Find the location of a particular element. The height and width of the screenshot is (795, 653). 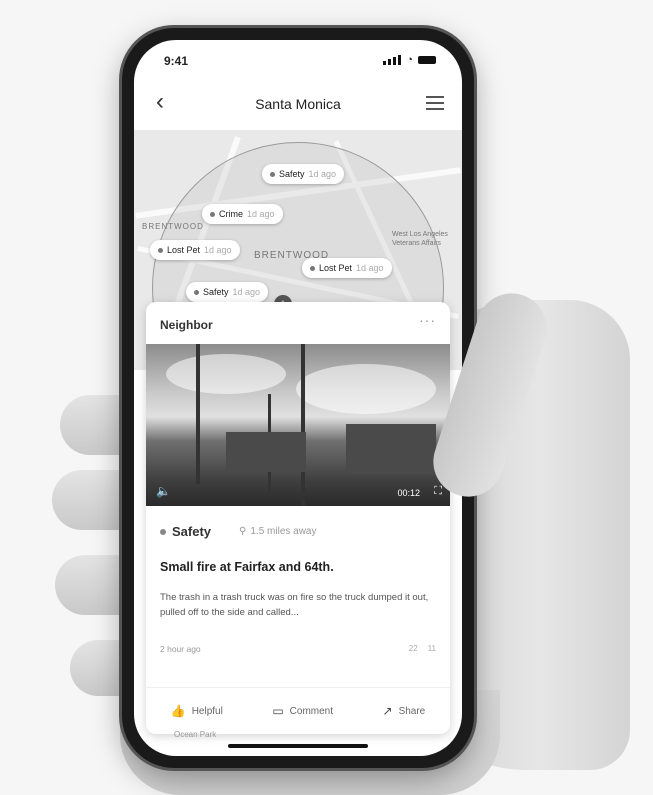

more-icon: ··· is located at coordinates (427, 320).